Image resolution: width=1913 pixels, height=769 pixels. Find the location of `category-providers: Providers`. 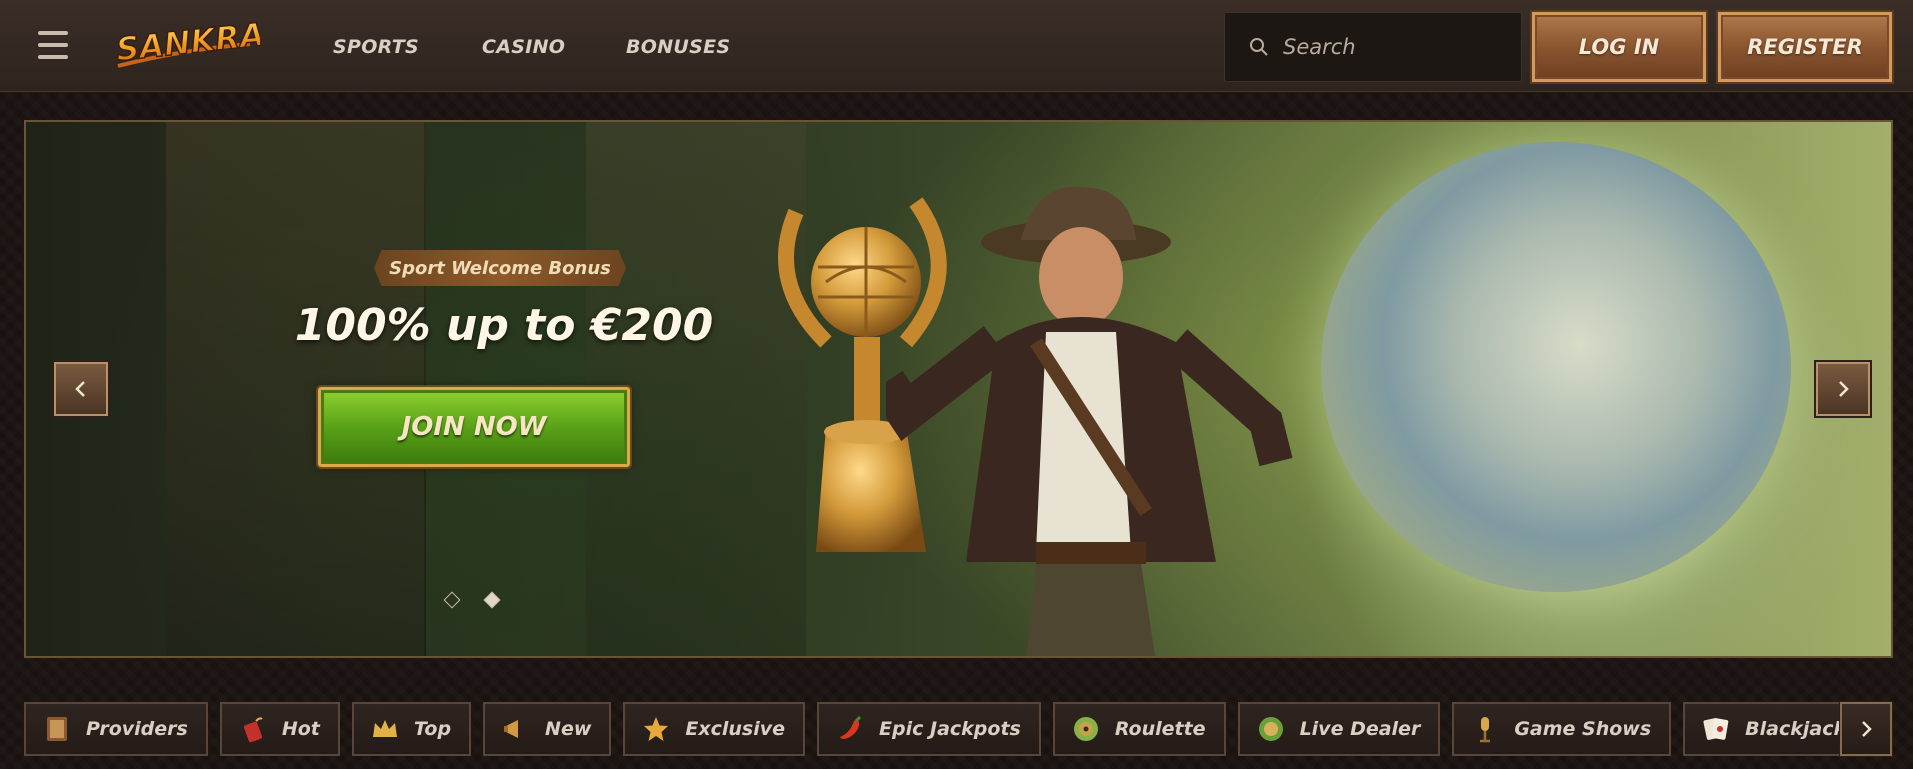

category-providers: Providers is located at coordinates (116, 729).